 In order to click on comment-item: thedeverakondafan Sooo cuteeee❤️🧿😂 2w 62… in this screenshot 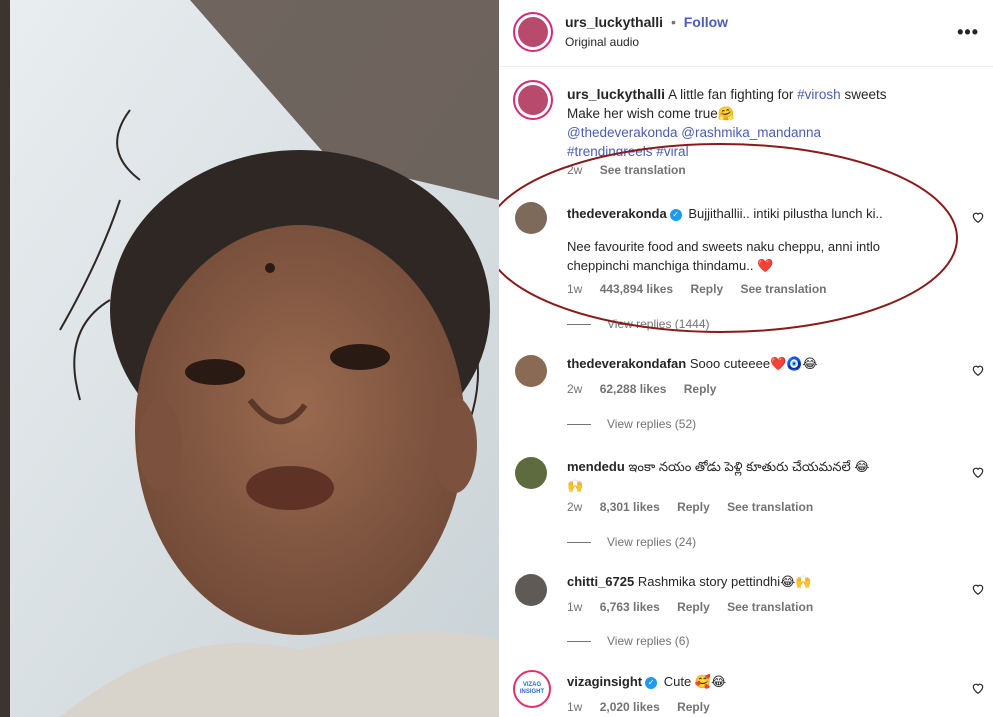, I will do `click(746, 395)`.